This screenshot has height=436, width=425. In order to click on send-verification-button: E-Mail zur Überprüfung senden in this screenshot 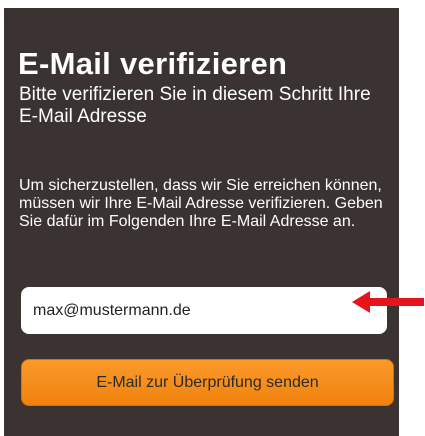, I will do `click(207, 382)`.